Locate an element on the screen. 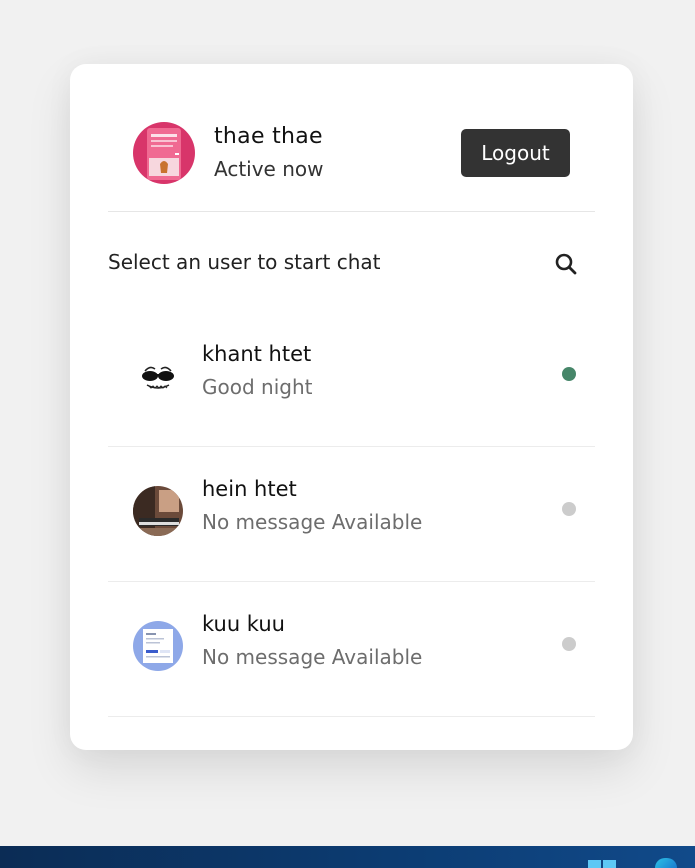 This screenshot has width=695, height=868. user-last-message: Good night is located at coordinates (257, 387).